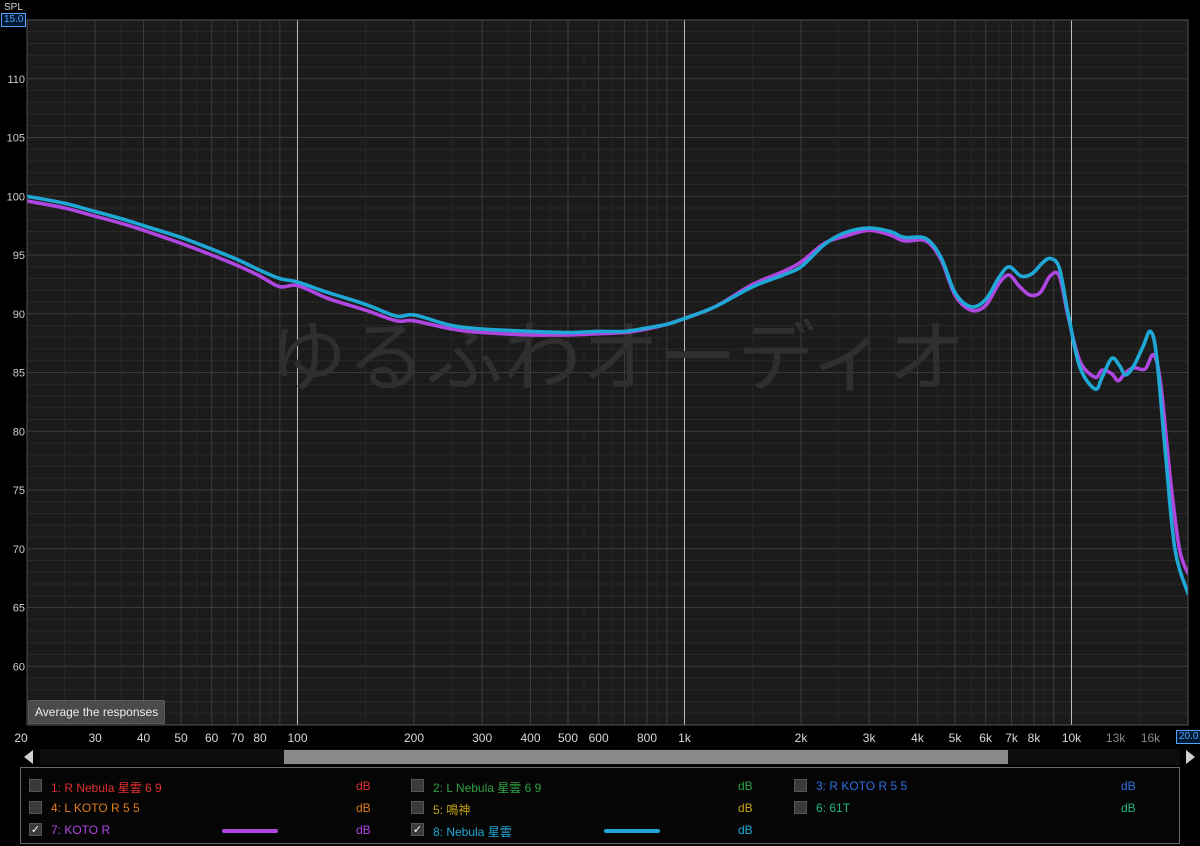 The width and height of the screenshot is (1200, 846). What do you see at coordinates (106, 788) in the screenshot?
I see `legend-item-name: 1: R Nebula 星雲 6 9` at bounding box center [106, 788].